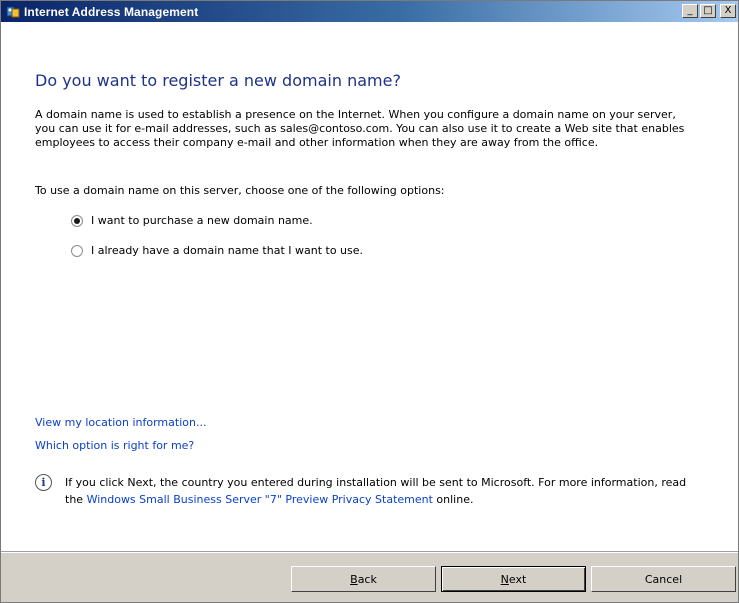  What do you see at coordinates (354, 579) in the screenshot?
I see `back-accelerator: B` at bounding box center [354, 579].